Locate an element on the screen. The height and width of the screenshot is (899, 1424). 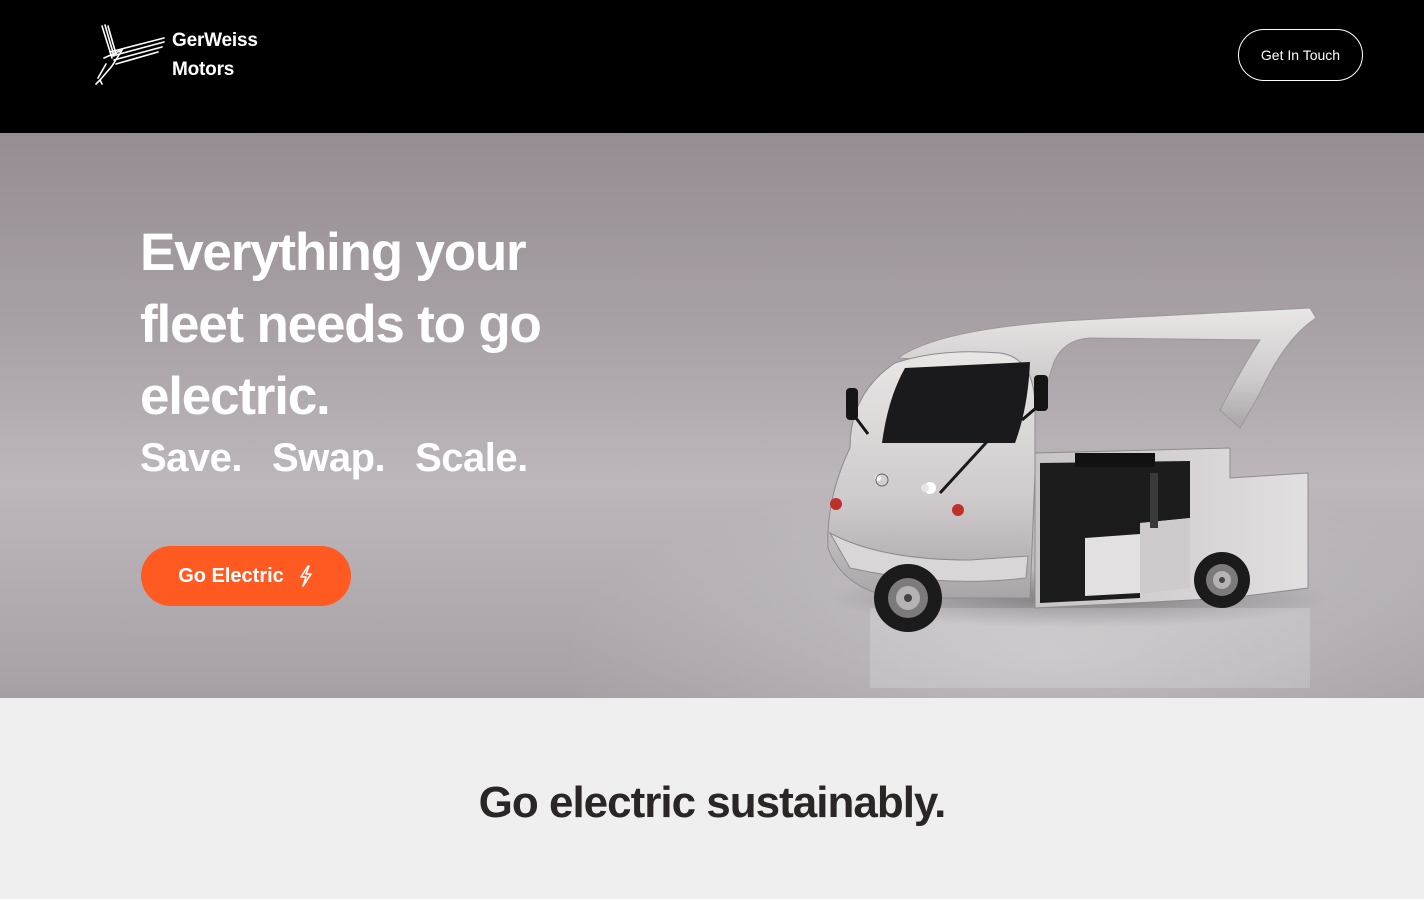
brand-name: GerWeiss Motors is located at coordinates (215, 55).